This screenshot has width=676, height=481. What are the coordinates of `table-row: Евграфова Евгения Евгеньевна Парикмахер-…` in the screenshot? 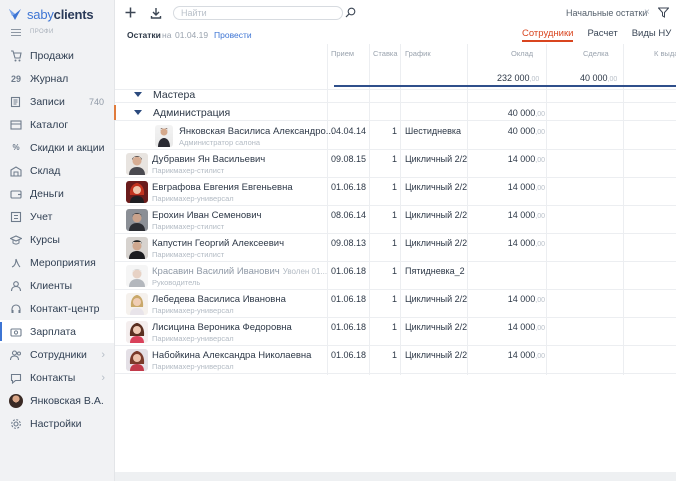 It's located at (395, 192).